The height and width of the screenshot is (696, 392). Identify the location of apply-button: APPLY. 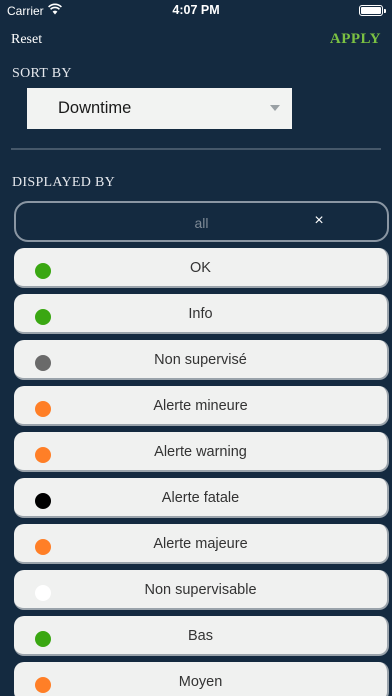
(355, 39).